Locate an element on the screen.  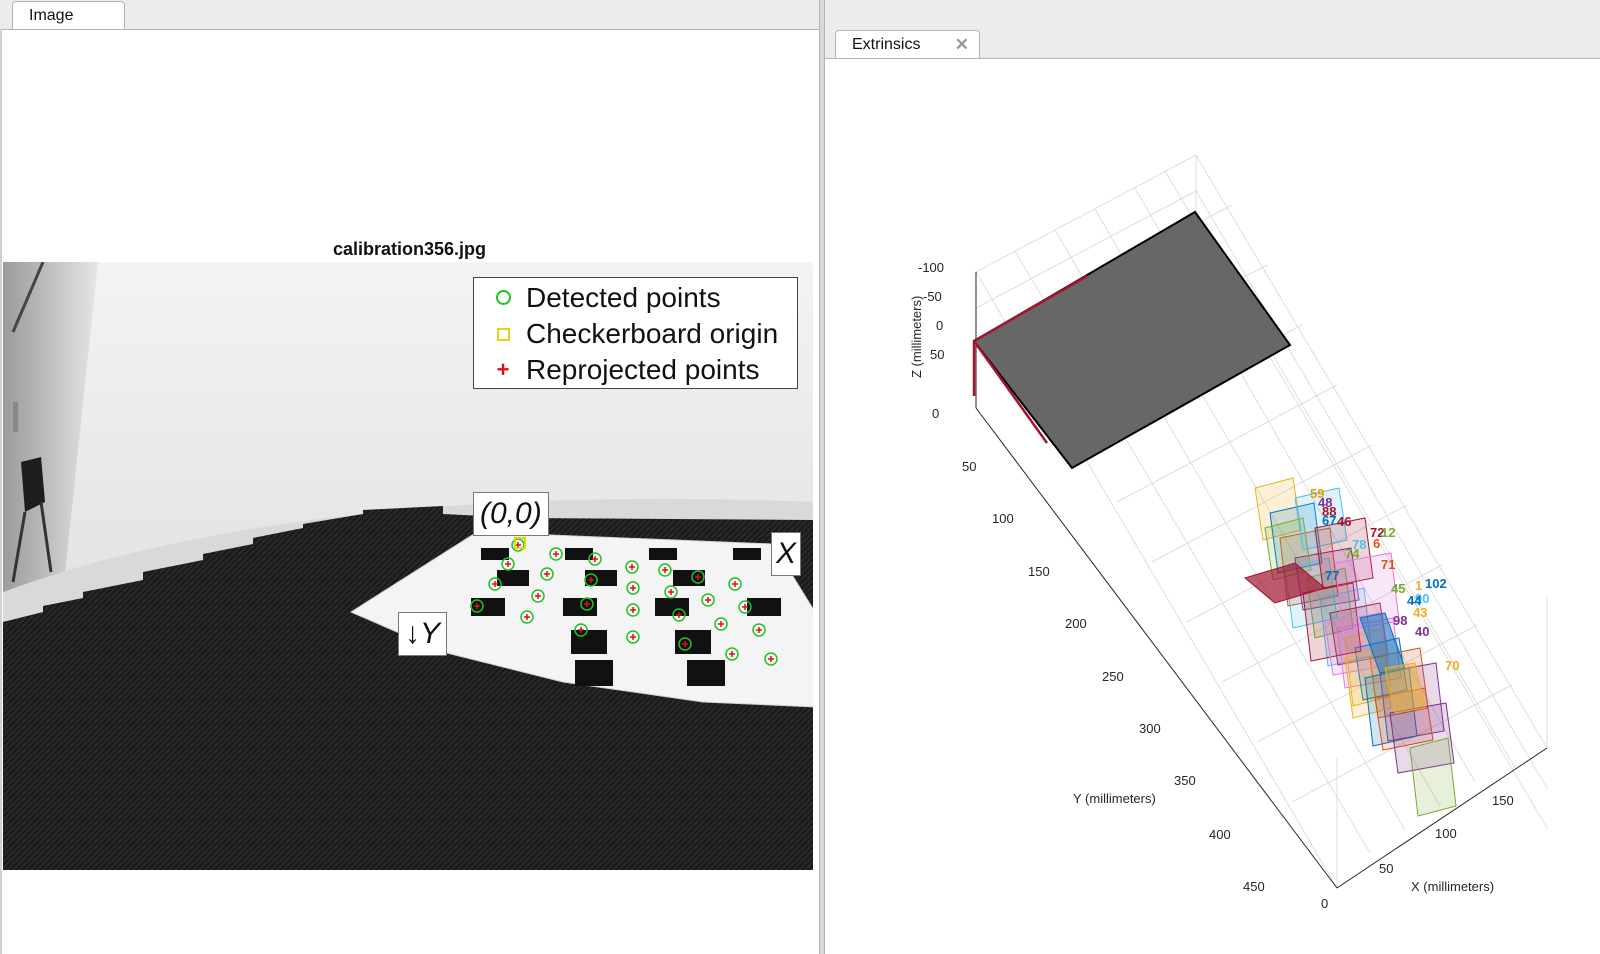
y-tick-label: 100 is located at coordinates (1003, 518).